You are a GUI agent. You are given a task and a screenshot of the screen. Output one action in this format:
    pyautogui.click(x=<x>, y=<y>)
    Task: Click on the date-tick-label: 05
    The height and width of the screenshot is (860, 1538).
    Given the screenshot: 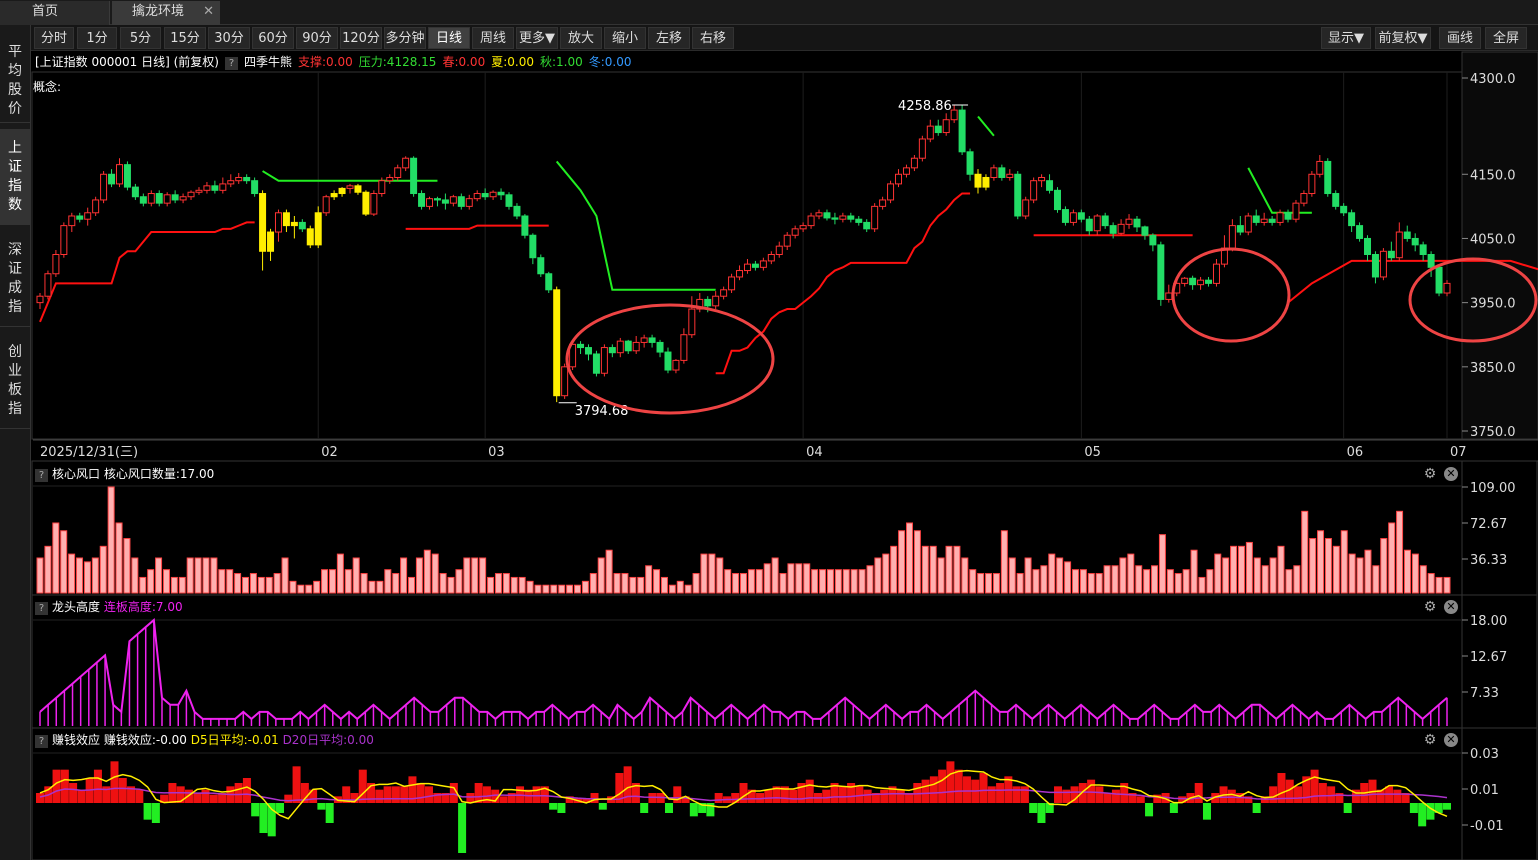 What is the action you would take?
    pyautogui.click(x=1092, y=452)
    